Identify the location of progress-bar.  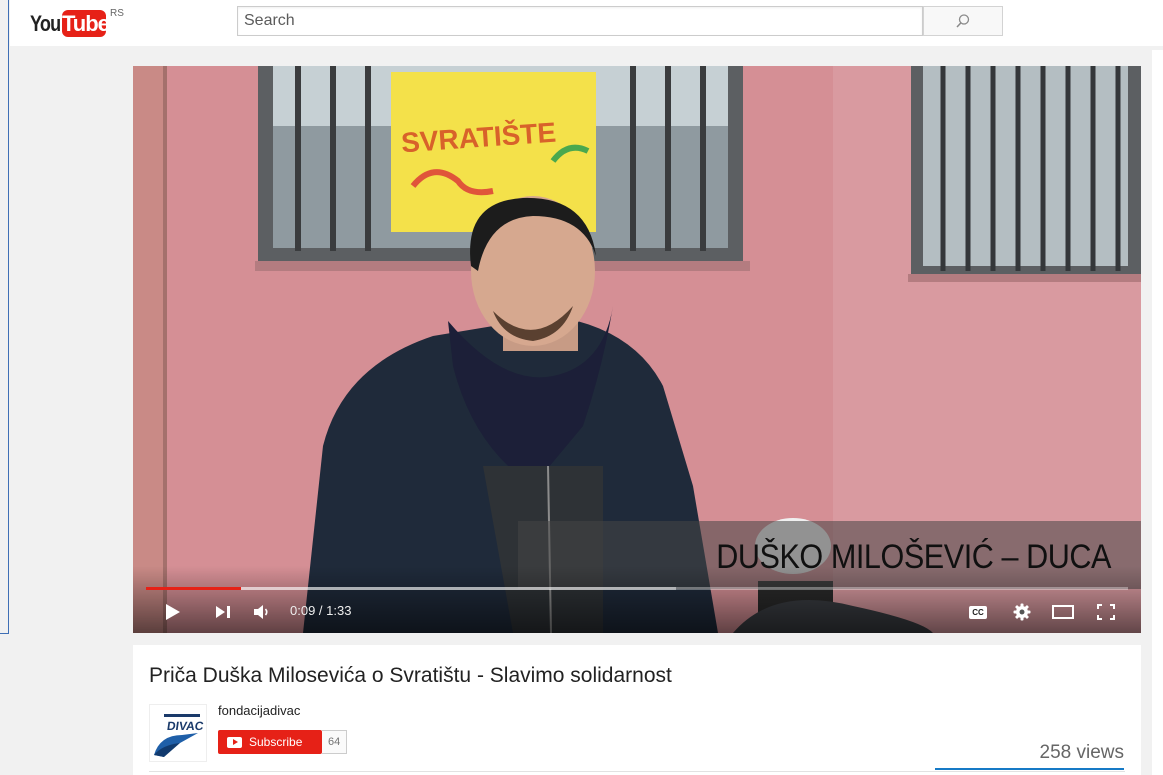
(637, 588).